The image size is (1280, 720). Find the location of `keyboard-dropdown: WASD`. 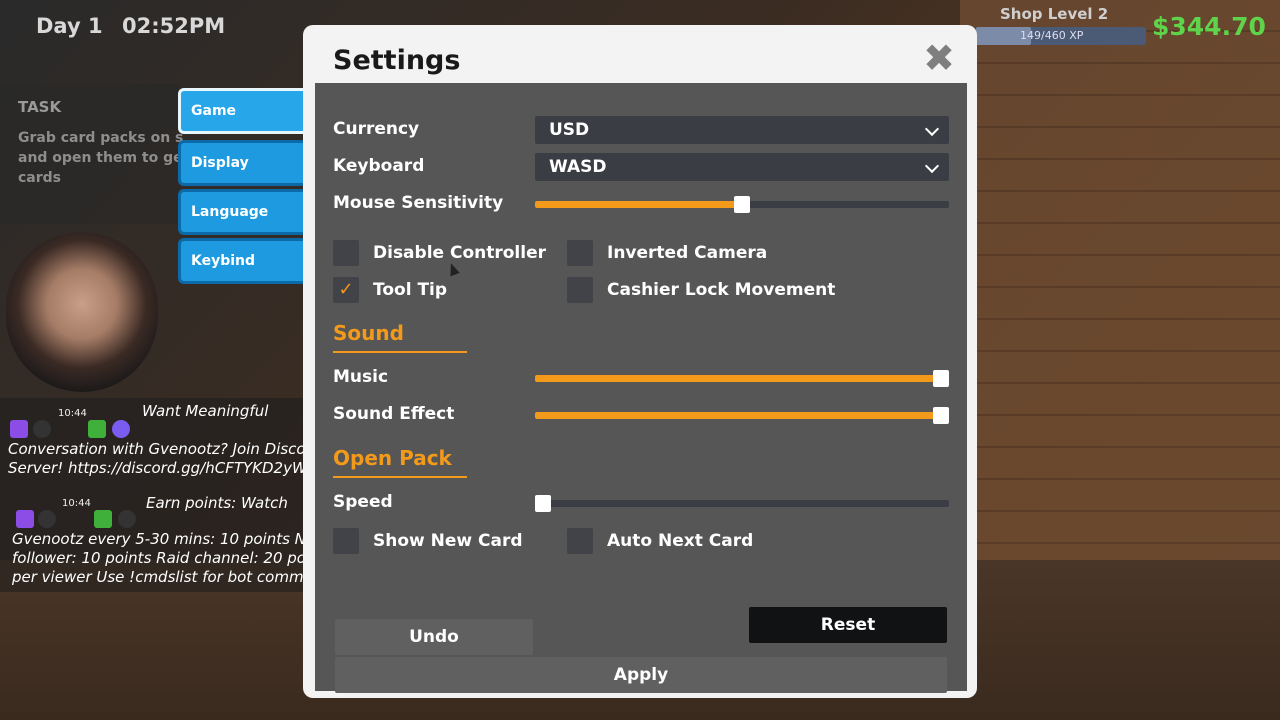

keyboard-dropdown: WASD is located at coordinates (742, 167).